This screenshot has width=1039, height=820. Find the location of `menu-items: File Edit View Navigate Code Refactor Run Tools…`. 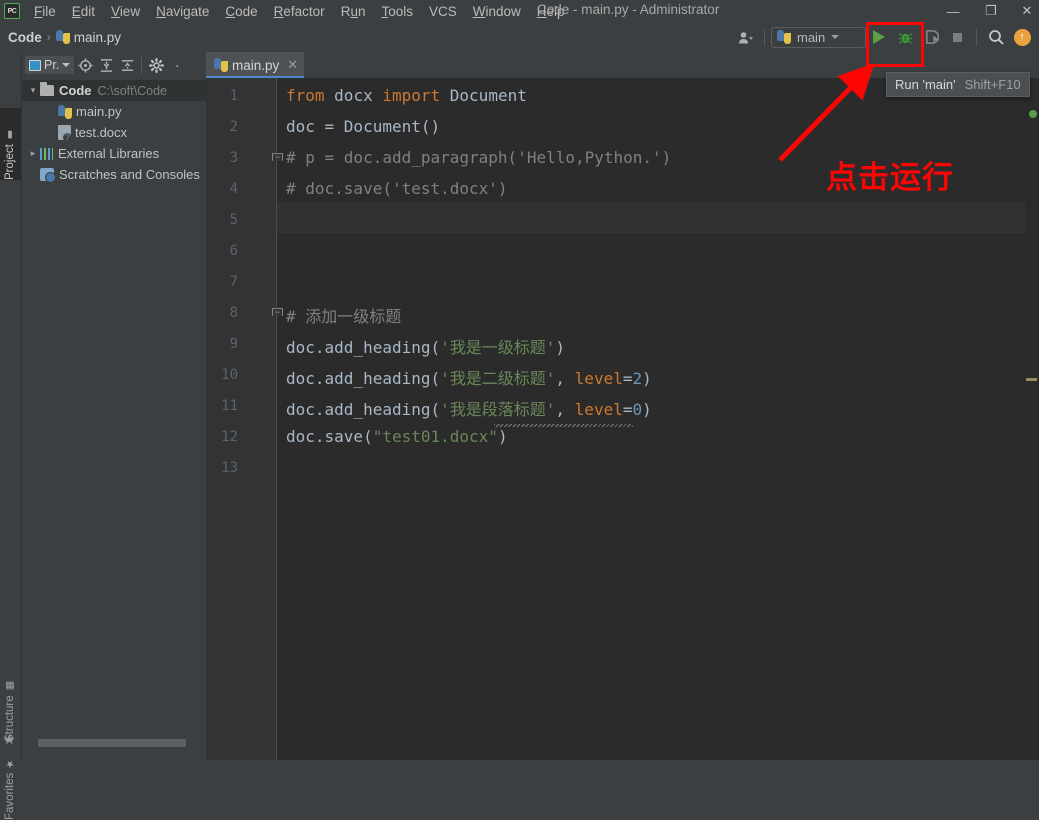

menu-items: File Edit View Navigate Code Refactor Run Tools… is located at coordinates (299, 11).